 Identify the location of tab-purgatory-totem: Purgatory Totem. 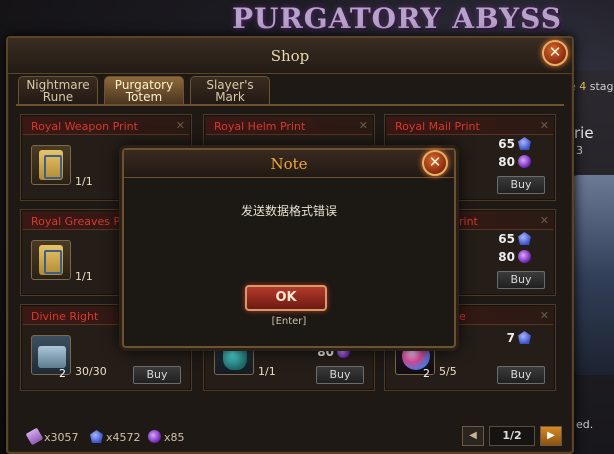
(144, 90).